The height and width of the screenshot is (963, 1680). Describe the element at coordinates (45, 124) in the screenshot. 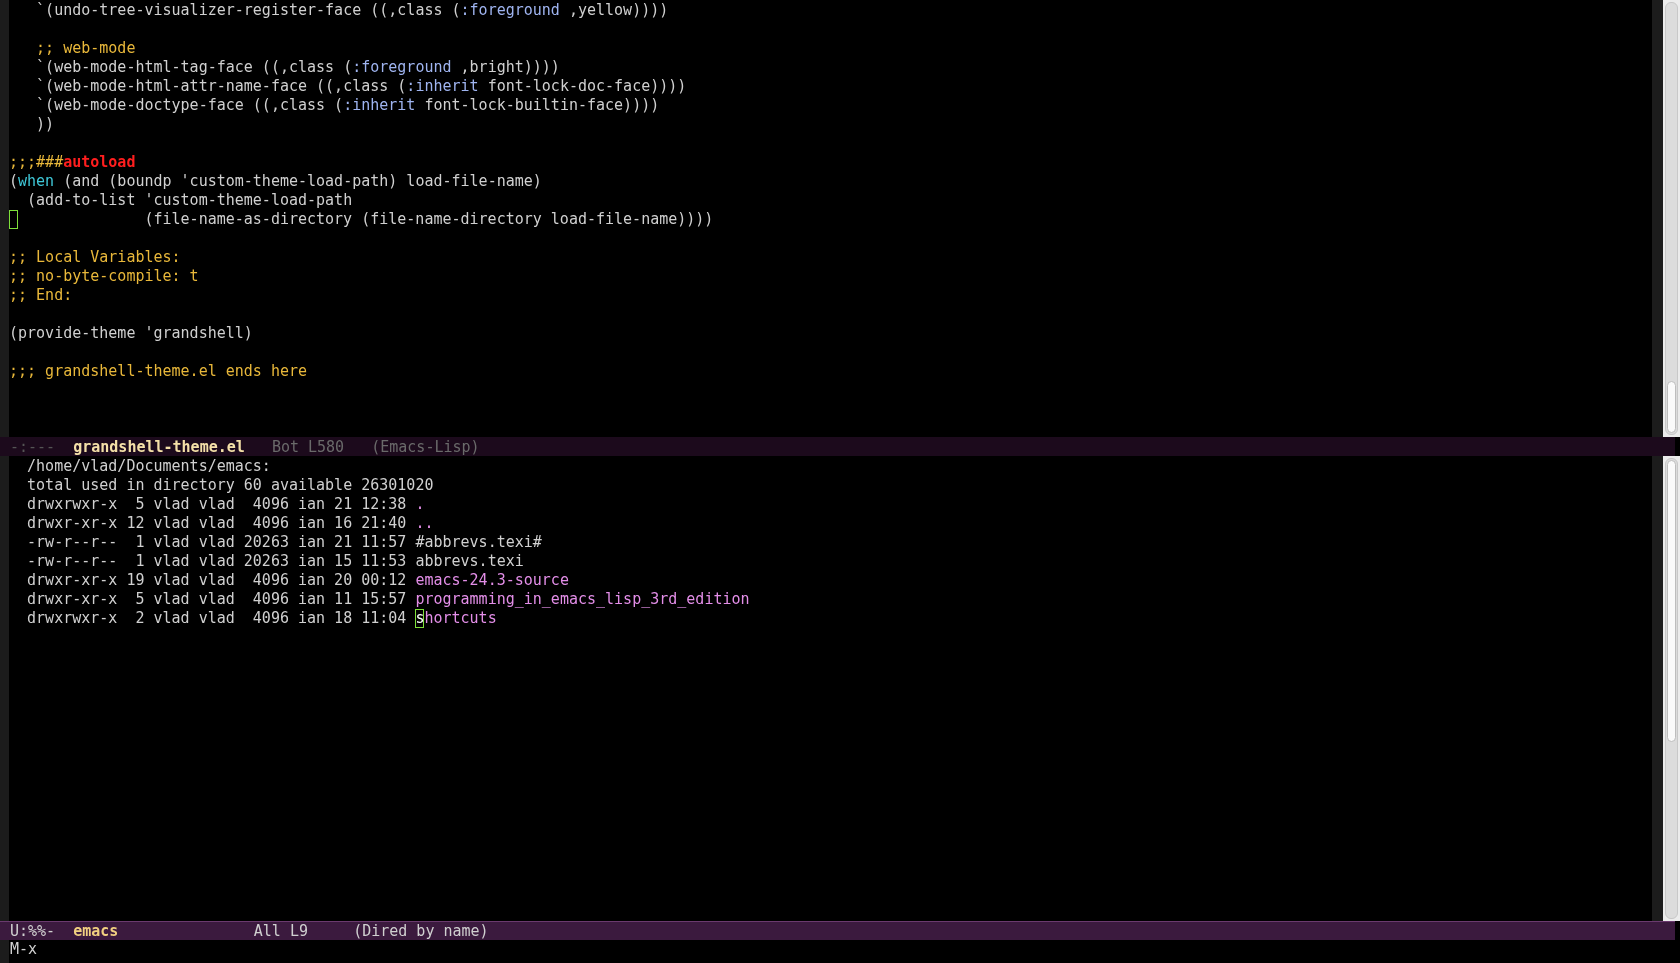

I see `code-text: ))` at that location.